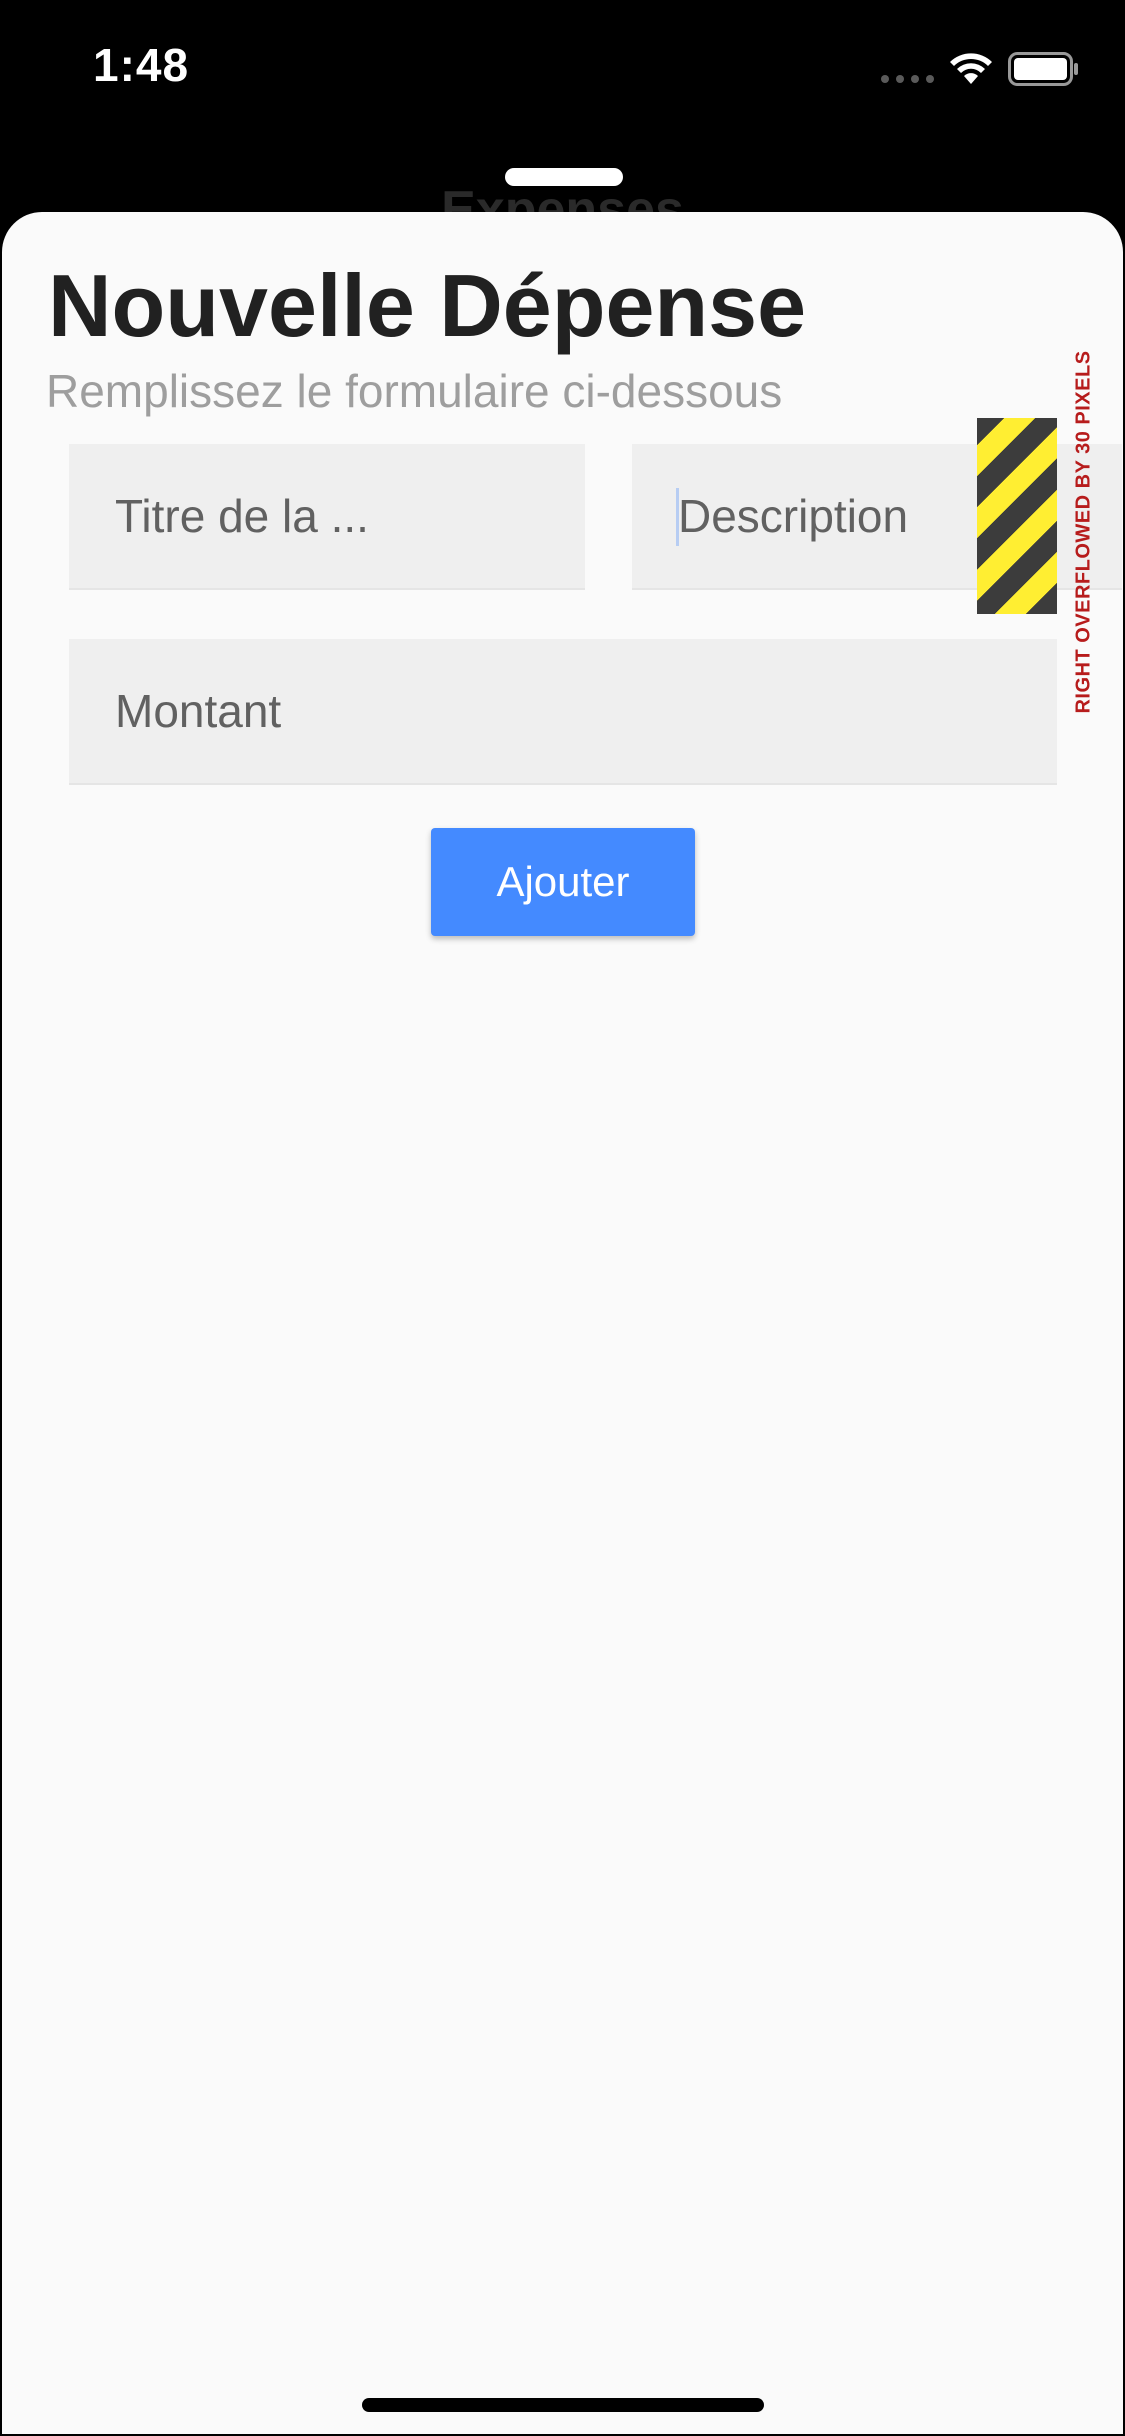 This screenshot has height=2436, width=1125. I want to click on overflow-warning-stripes, so click(1017, 516).